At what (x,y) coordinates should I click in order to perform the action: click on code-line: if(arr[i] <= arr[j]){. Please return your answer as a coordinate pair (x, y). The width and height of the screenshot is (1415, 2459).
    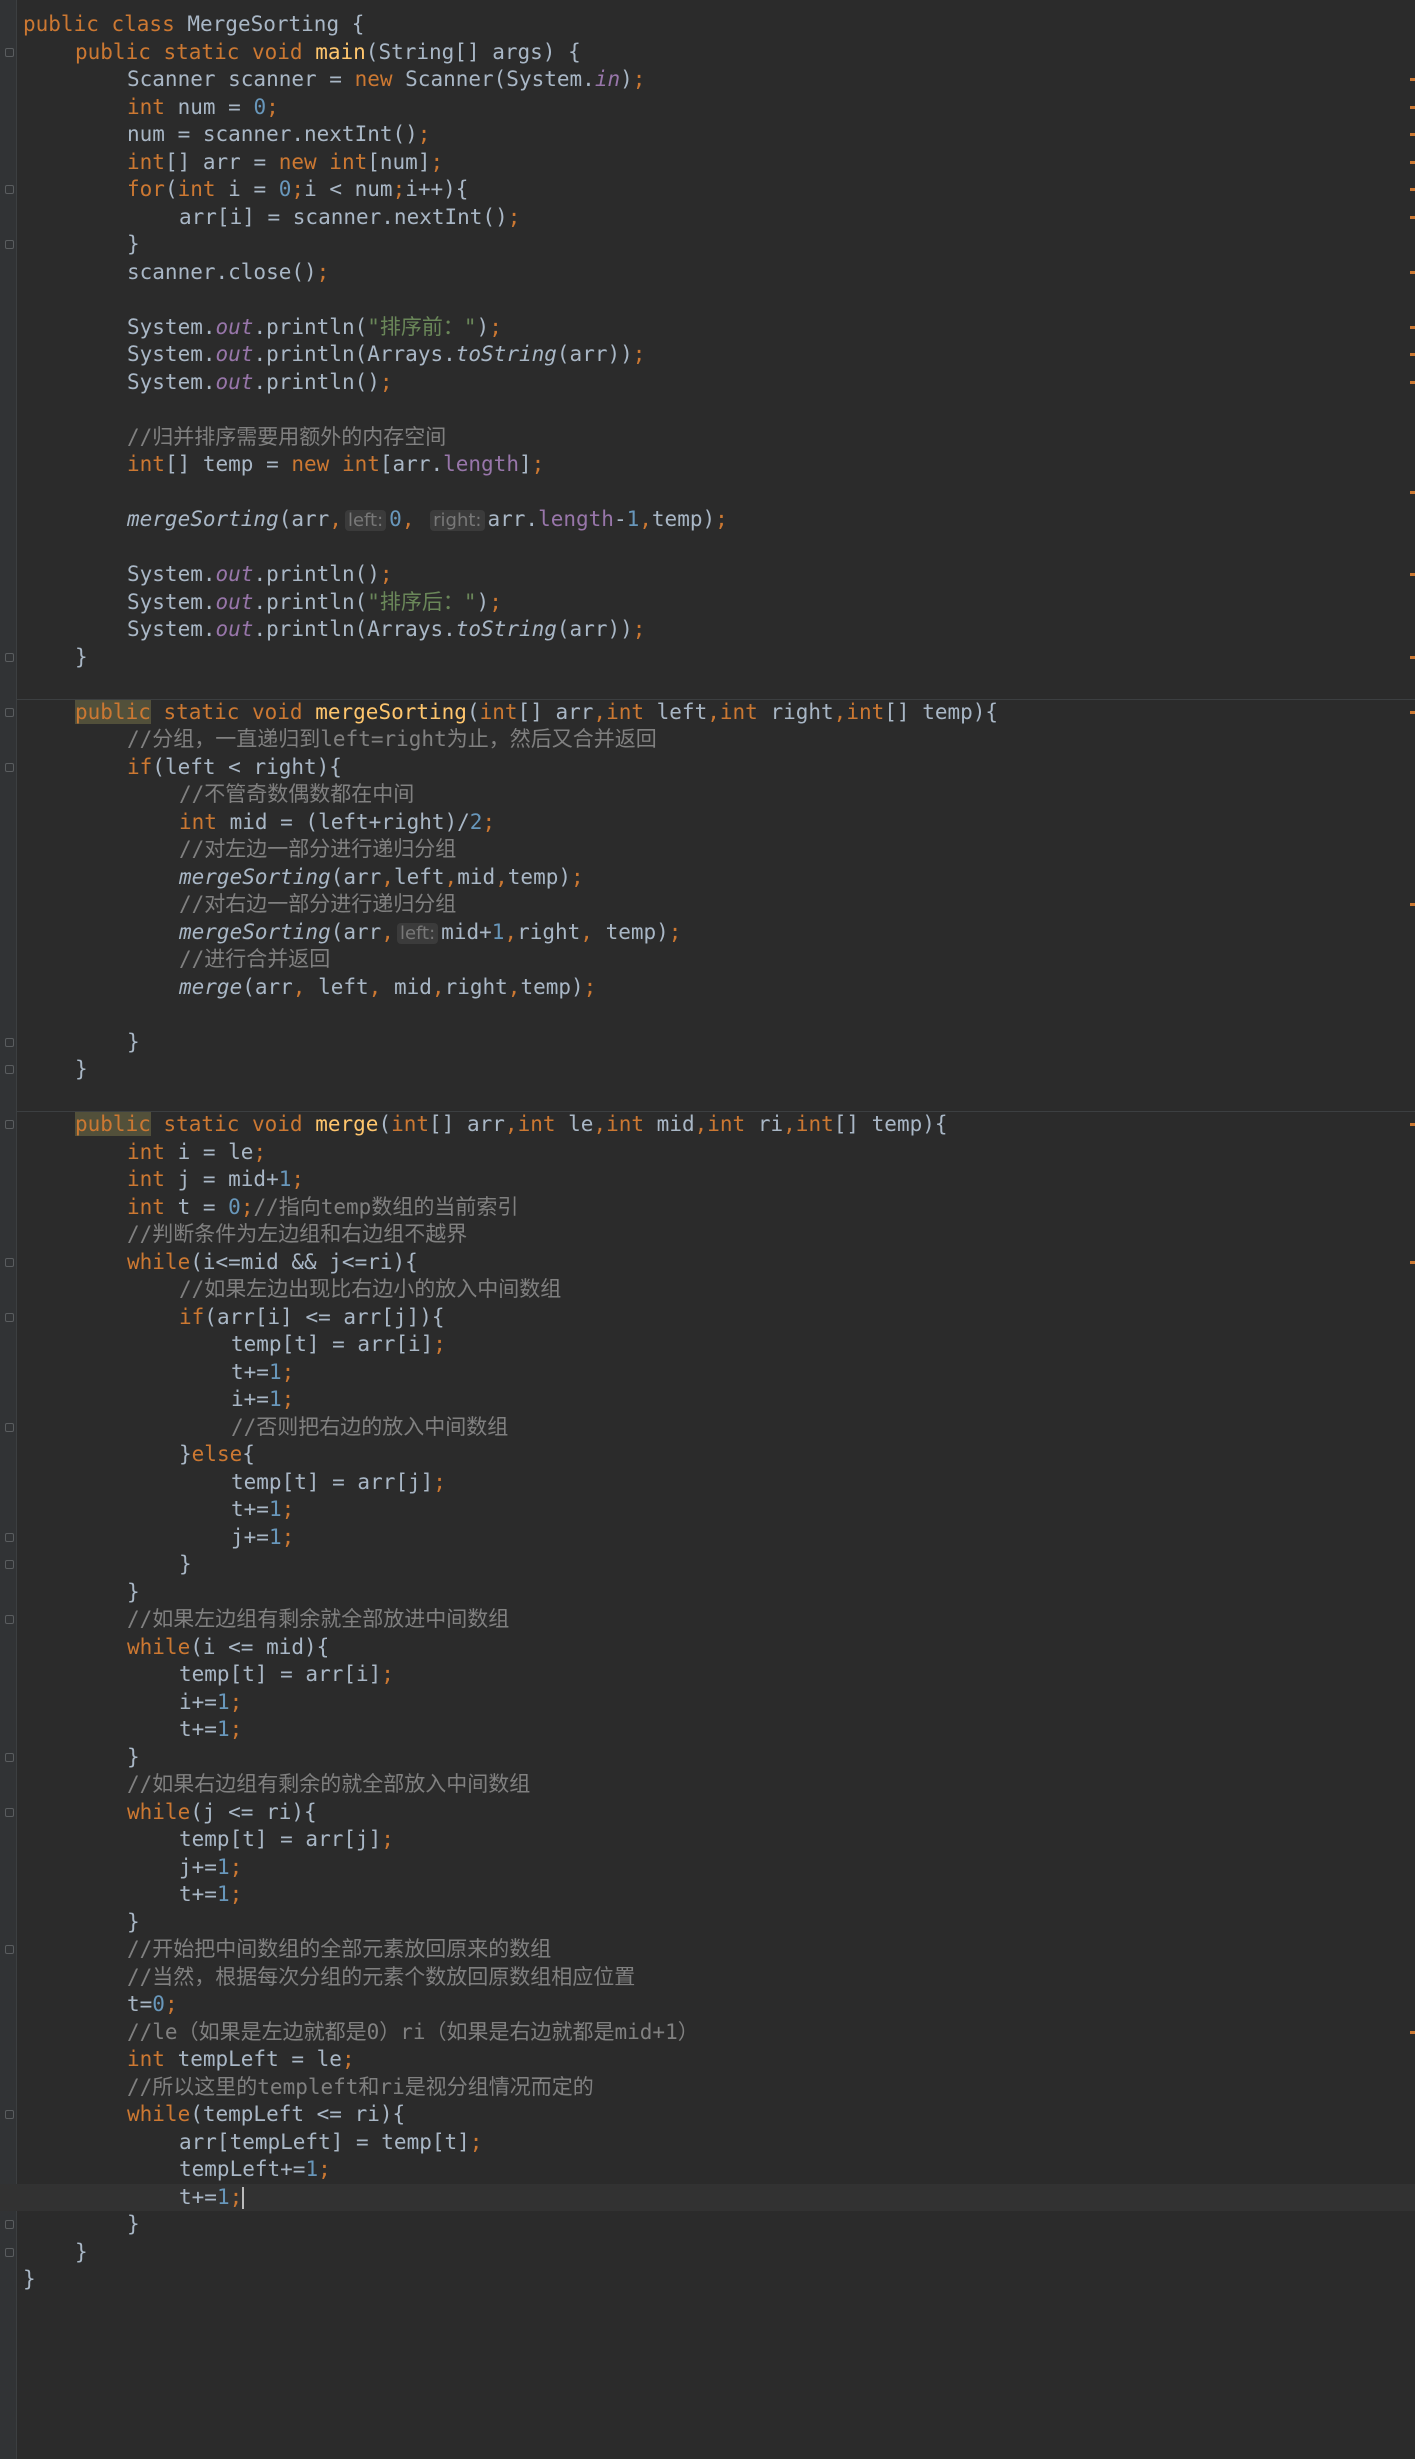
    Looking at the image, I should click on (707, 1318).